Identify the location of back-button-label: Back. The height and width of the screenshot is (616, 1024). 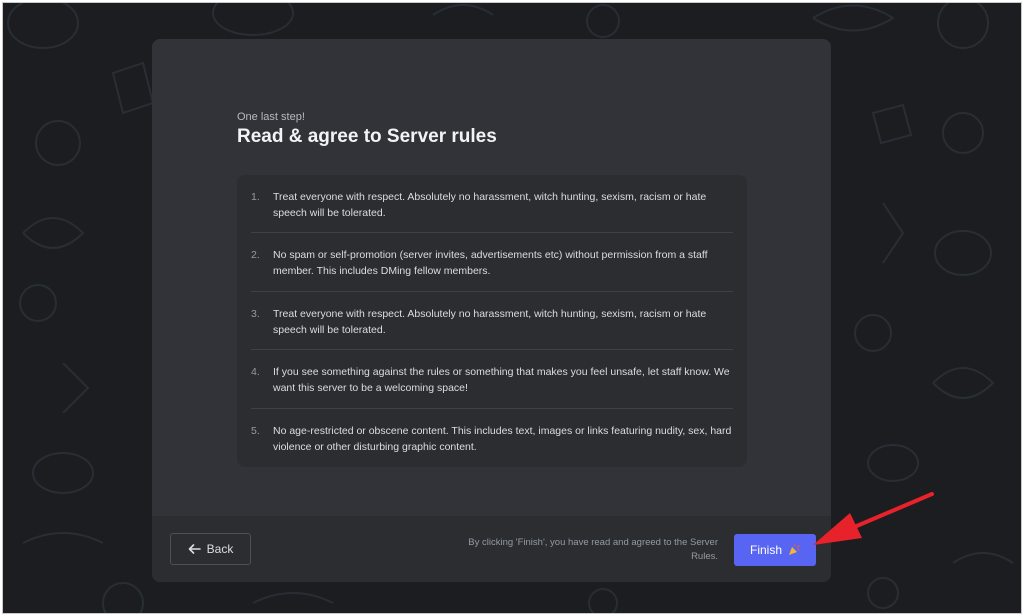
(220, 549).